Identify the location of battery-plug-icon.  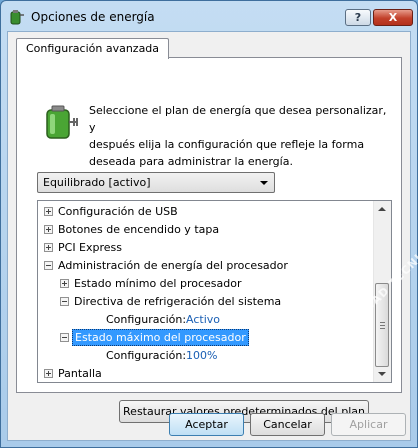
(17, 17).